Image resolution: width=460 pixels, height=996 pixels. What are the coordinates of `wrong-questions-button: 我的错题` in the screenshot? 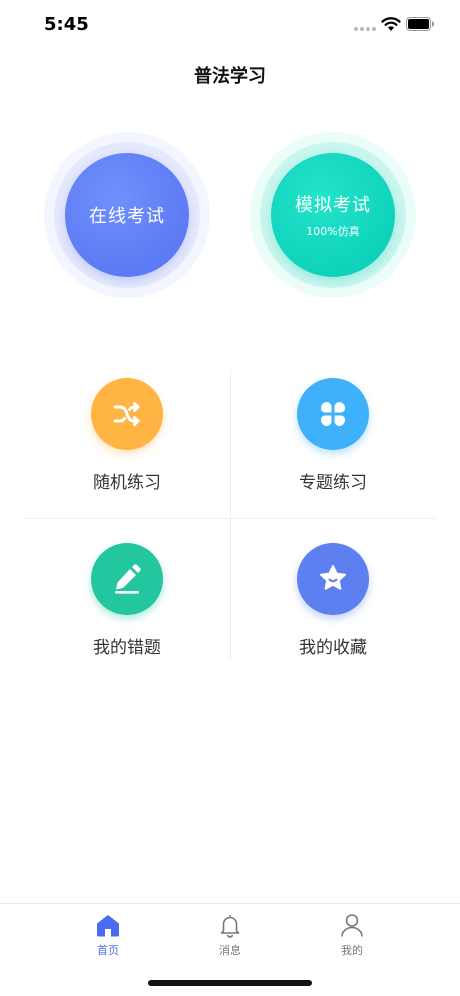 It's located at (127, 600).